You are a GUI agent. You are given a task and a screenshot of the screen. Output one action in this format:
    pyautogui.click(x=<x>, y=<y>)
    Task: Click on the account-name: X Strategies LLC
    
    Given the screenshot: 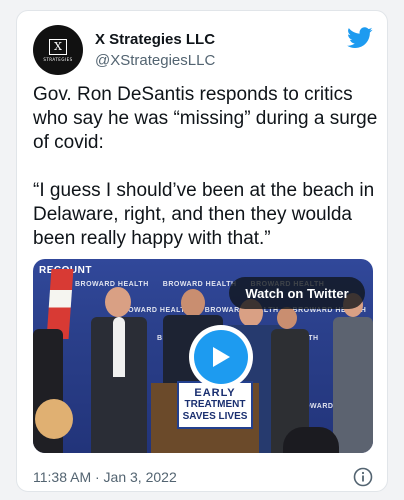 What is the action you would take?
    pyautogui.click(x=155, y=39)
    